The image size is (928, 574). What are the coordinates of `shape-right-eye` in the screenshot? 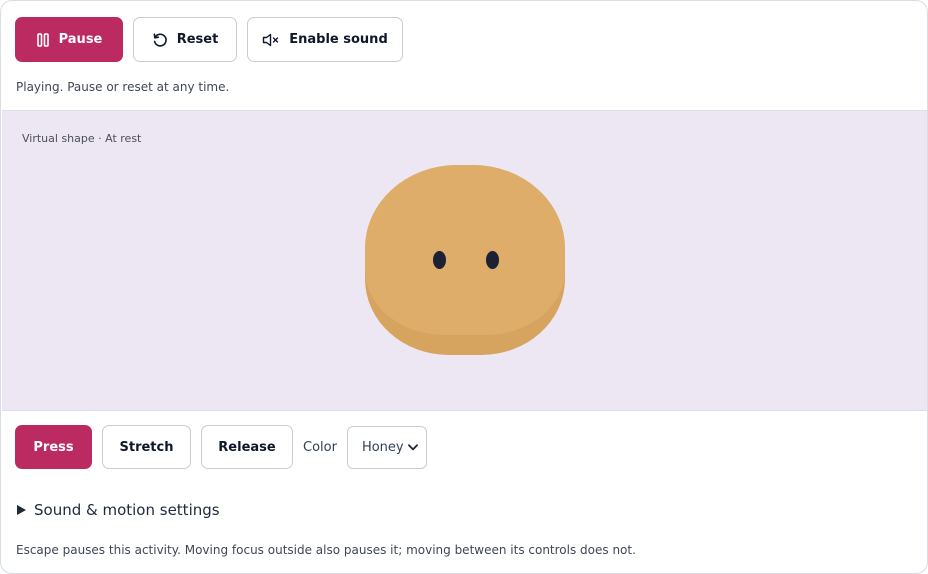 It's located at (492, 260).